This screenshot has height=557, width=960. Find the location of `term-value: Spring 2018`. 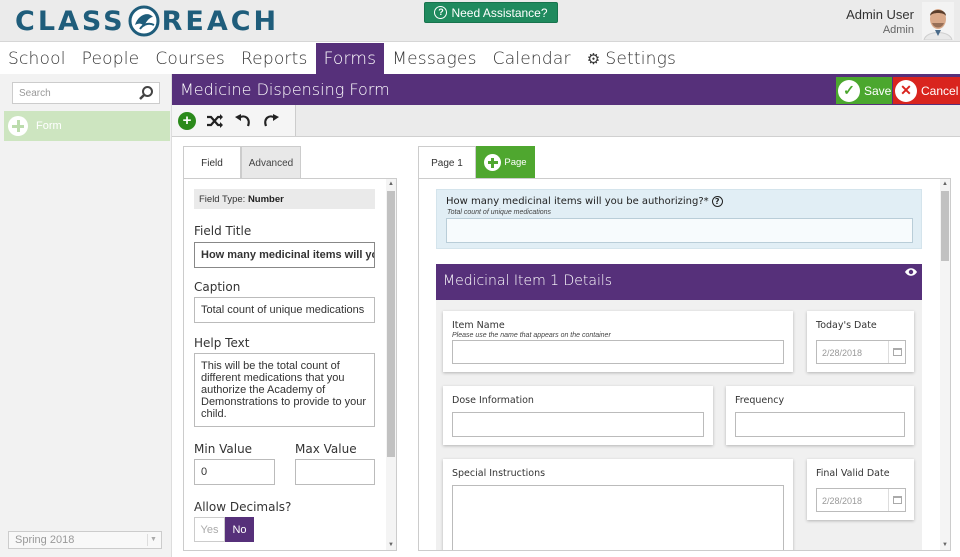

term-value: Spring 2018 is located at coordinates (45, 540).